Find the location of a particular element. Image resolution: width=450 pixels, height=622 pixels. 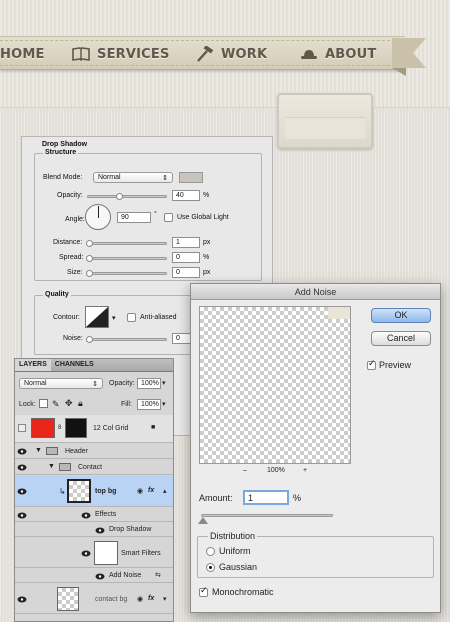

monochromatic-checkbox is located at coordinates (203, 591).